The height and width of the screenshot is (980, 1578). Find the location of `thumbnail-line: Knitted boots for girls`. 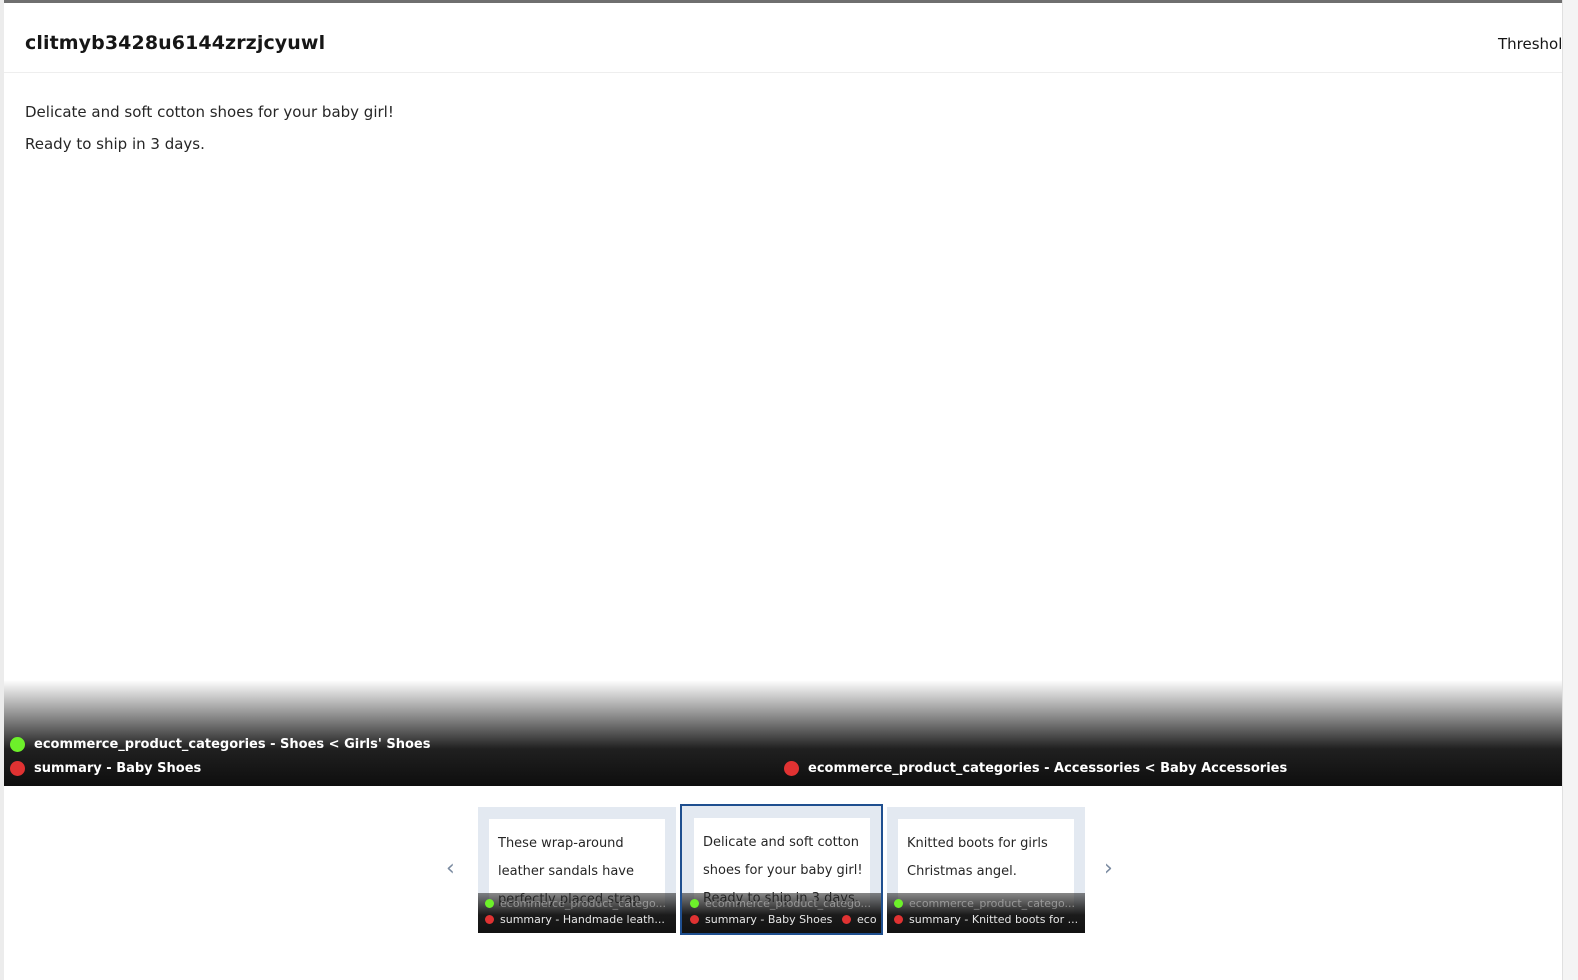

thumbnail-line: Knitted boots for girls is located at coordinates (977, 843).